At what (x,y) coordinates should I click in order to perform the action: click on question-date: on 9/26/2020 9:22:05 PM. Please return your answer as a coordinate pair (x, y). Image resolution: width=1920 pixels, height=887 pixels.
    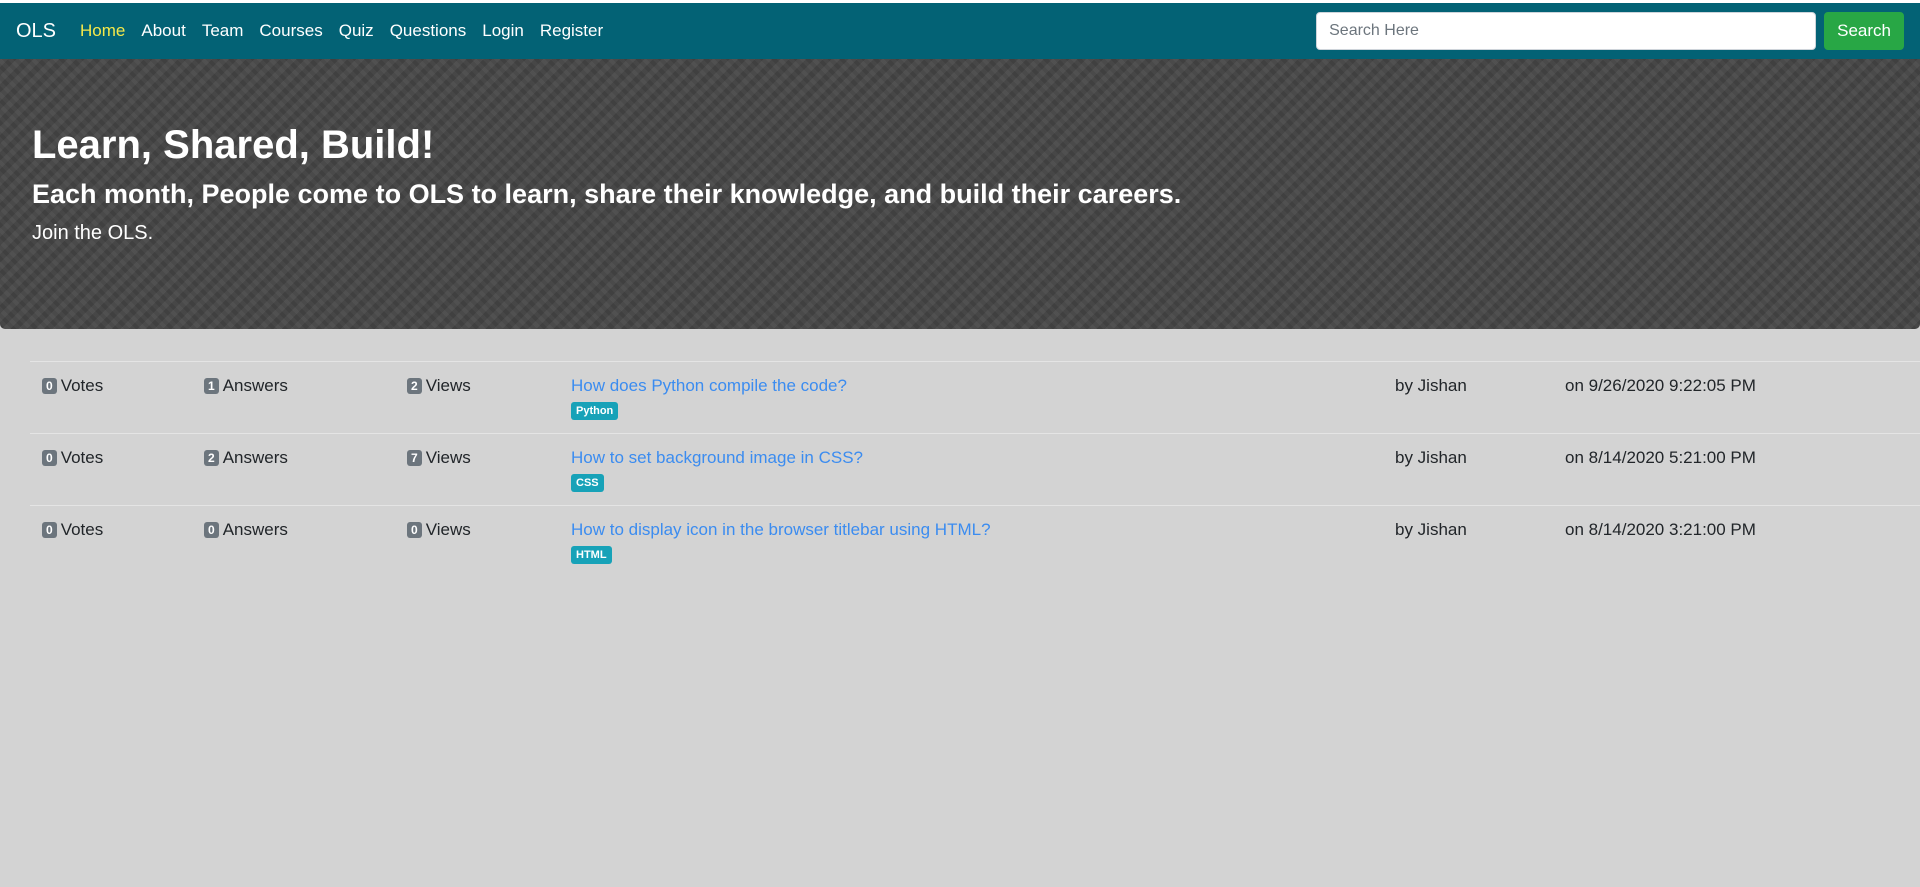
    Looking at the image, I should click on (1660, 385).